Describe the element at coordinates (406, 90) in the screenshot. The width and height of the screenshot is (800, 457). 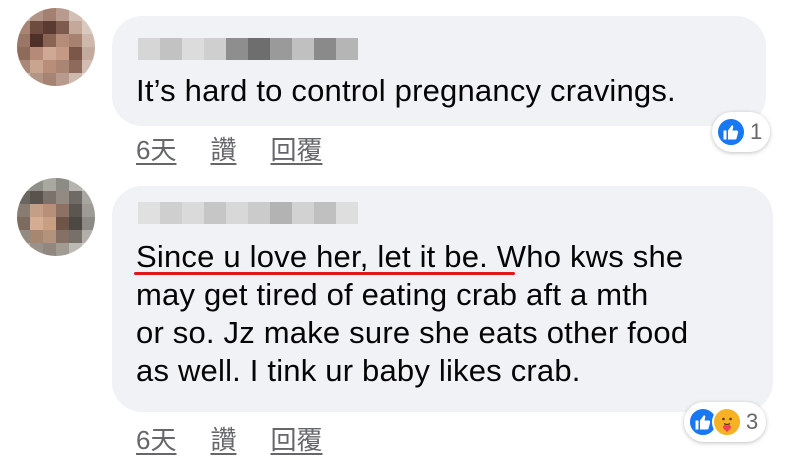
I see `comment-text: It’s hard to control pregnancy cravings.` at that location.